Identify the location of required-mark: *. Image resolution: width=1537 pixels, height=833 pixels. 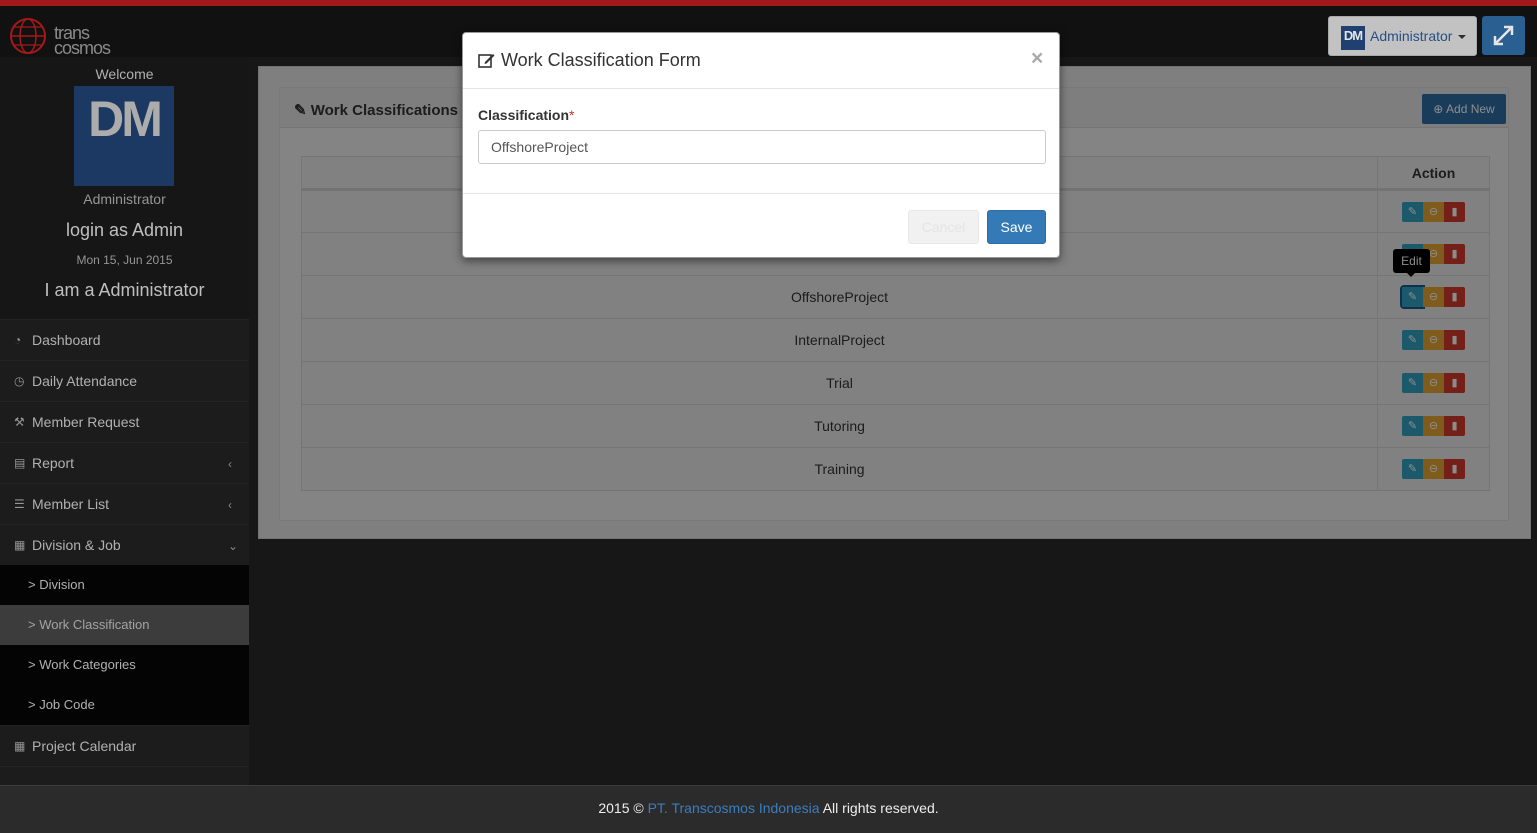
(572, 115).